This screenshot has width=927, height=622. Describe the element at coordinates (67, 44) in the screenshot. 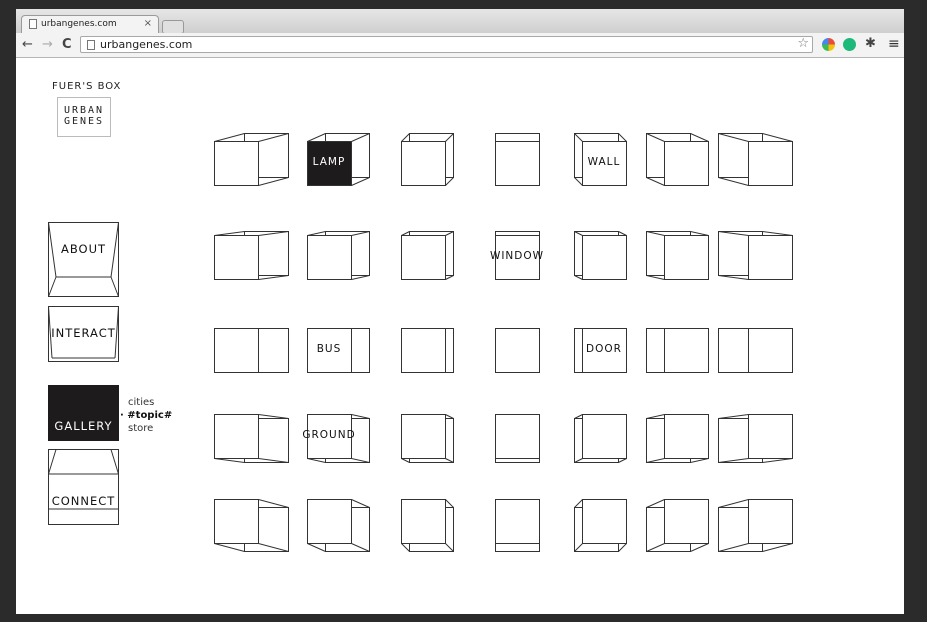

I see `reload-icon: C` at that location.